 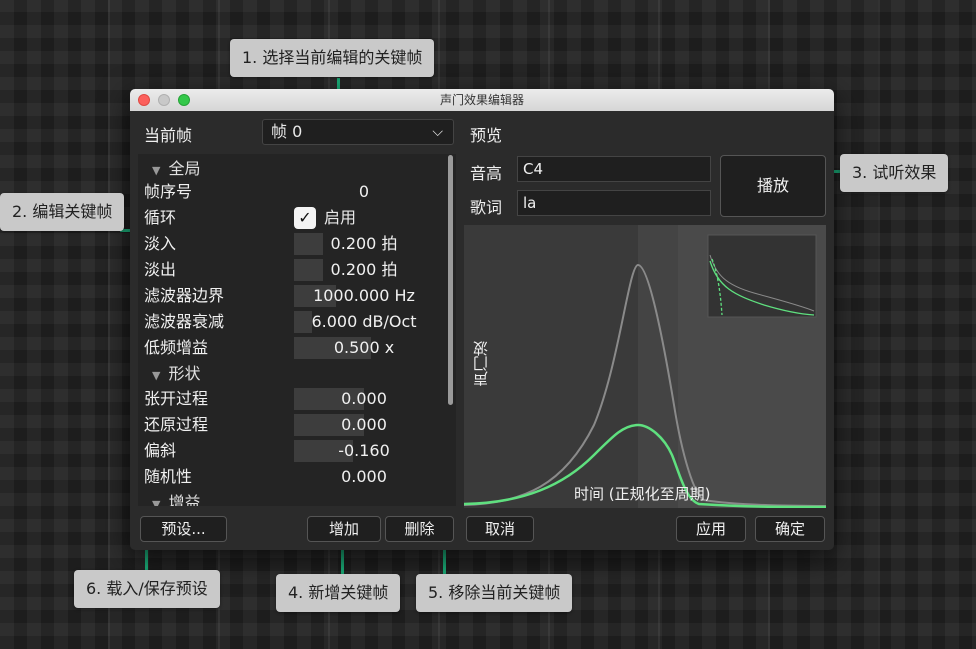 I want to click on filter-decay-value: 6.000 dB/Oct, so click(x=364, y=321).